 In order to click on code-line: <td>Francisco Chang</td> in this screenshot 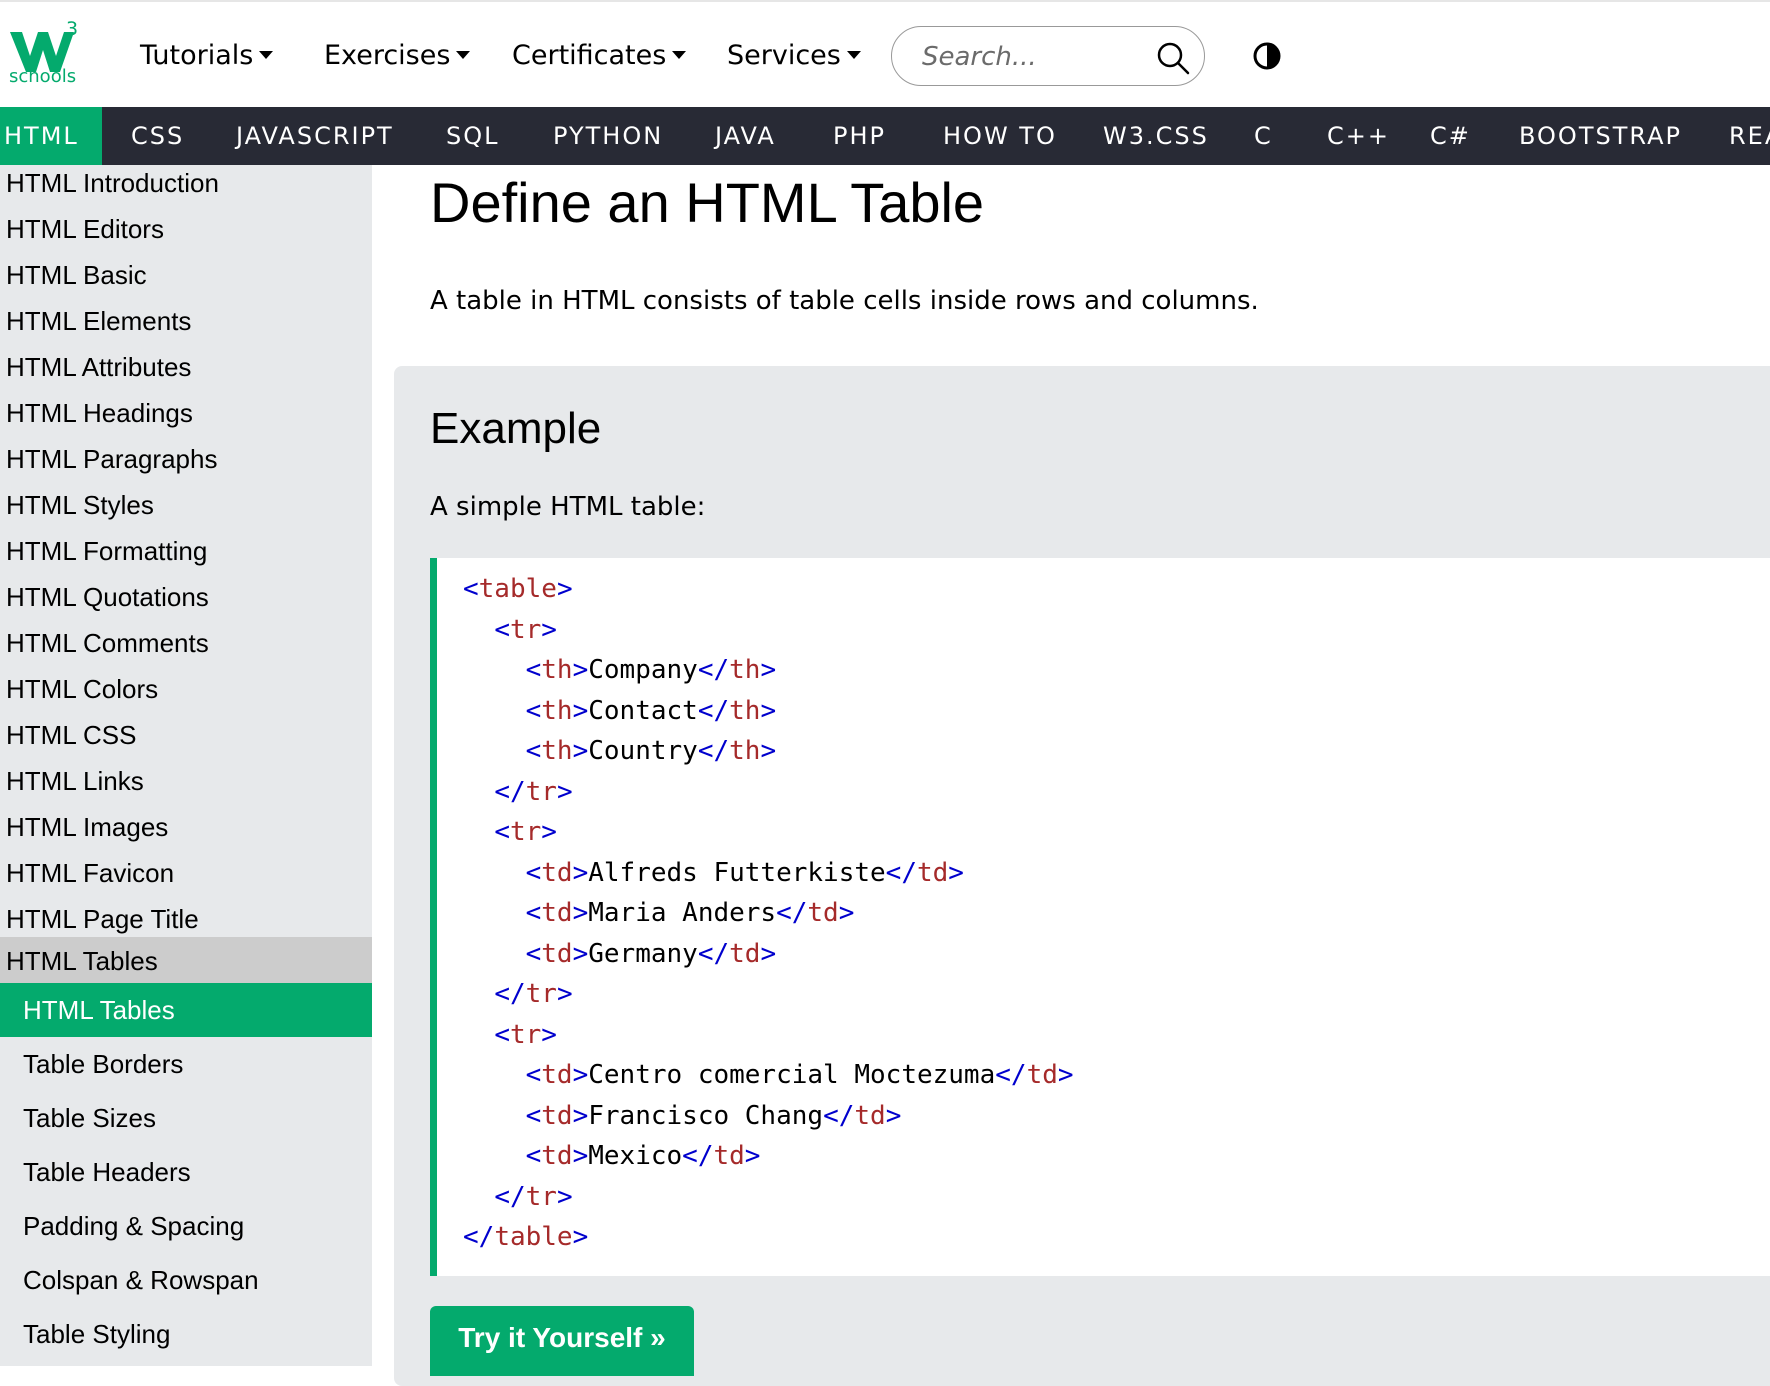, I will do `click(713, 1115)`.